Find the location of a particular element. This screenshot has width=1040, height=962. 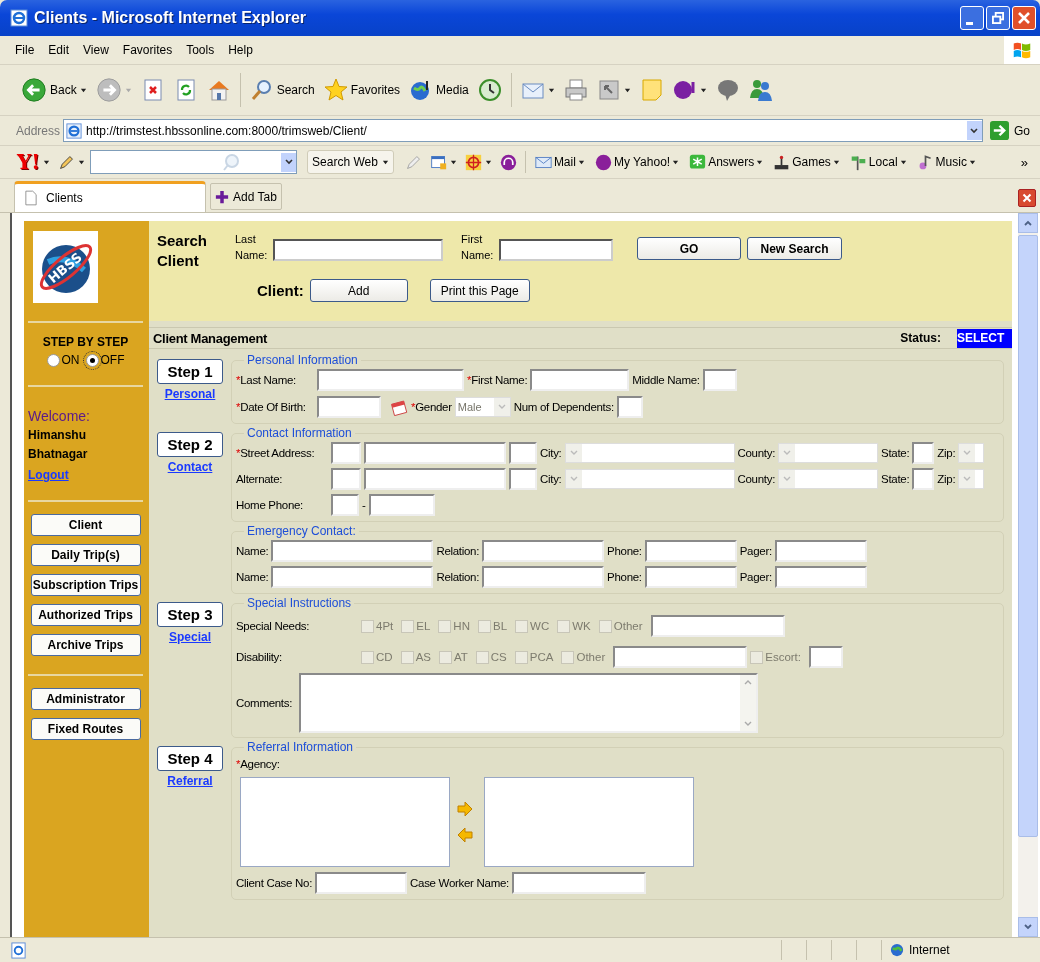

left-arrow-icon is located at coordinates (465, 835).